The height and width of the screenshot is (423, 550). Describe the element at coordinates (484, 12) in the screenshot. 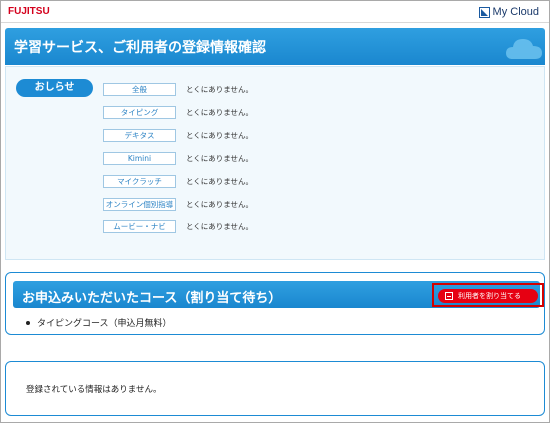

I see `mycloud-icon` at that location.